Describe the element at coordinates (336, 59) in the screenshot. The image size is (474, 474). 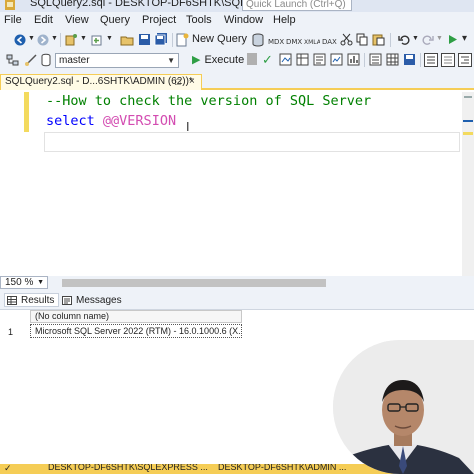
I see `live-query-stats-icon` at that location.